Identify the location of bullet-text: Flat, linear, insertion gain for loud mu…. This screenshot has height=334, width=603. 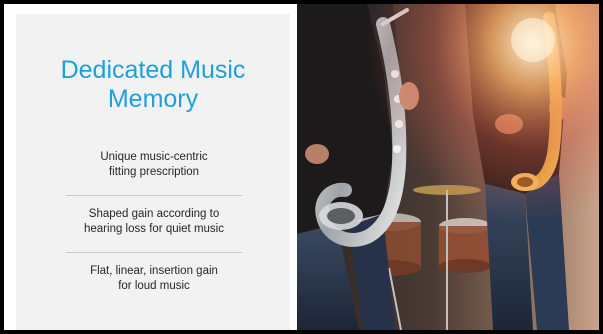
(154, 278).